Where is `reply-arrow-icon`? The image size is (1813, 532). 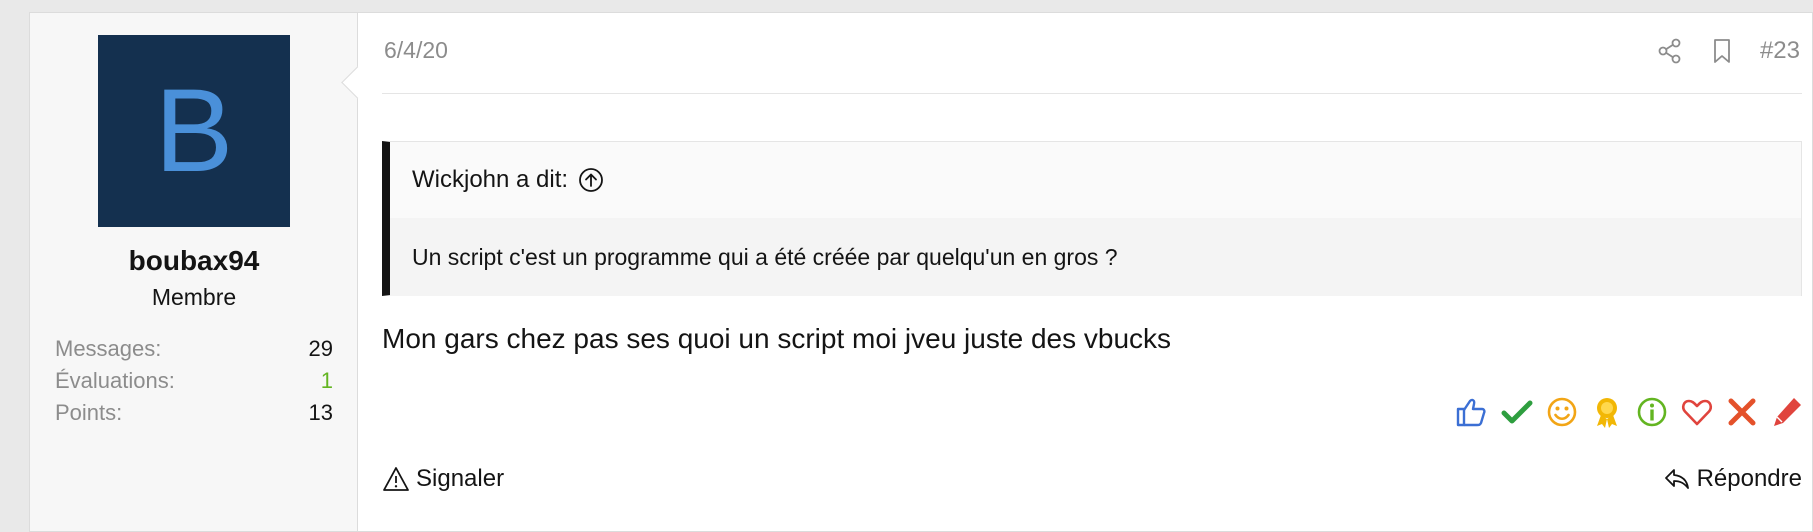 reply-arrow-icon is located at coordinates (1677, 479).